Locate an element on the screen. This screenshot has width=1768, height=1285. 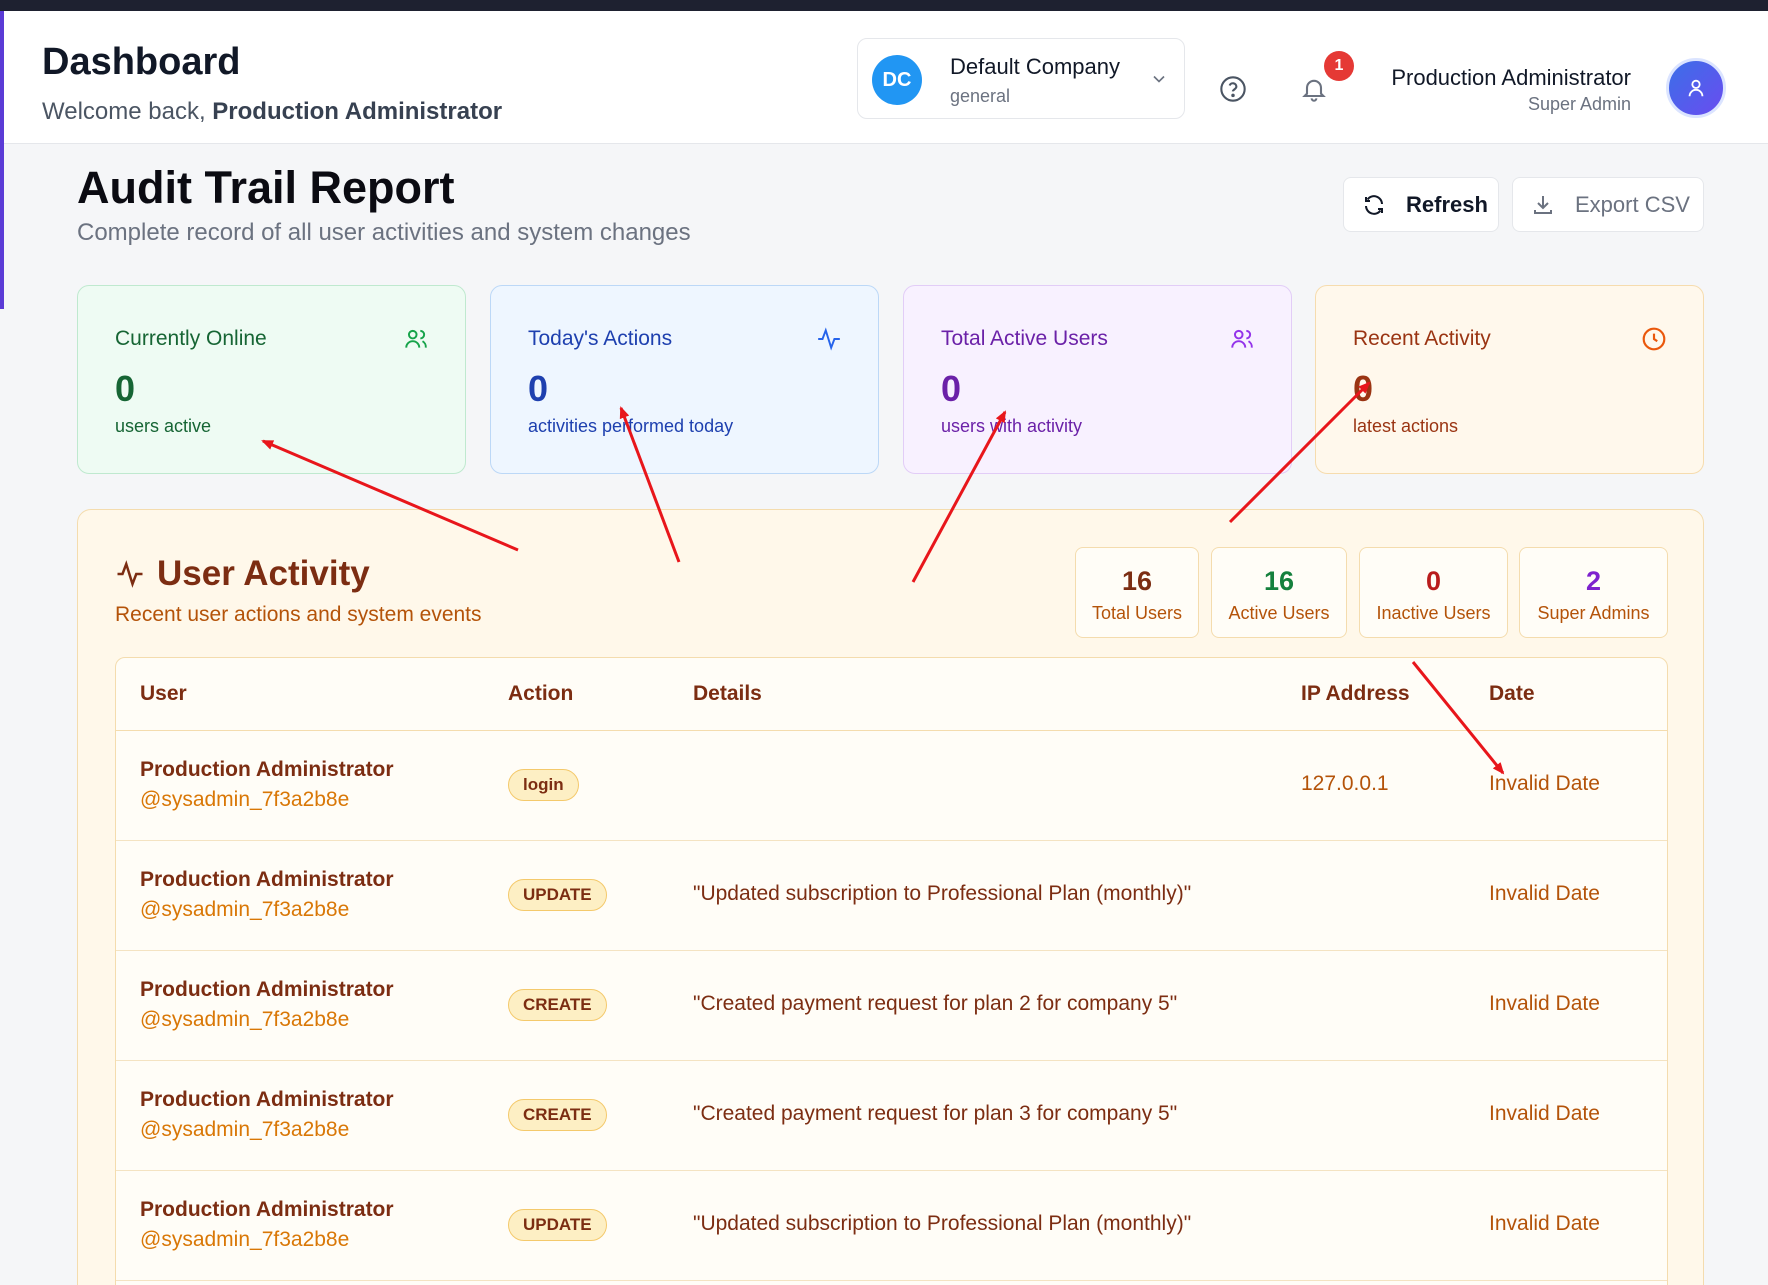
user-icon is located at coordinates (1696, 88).